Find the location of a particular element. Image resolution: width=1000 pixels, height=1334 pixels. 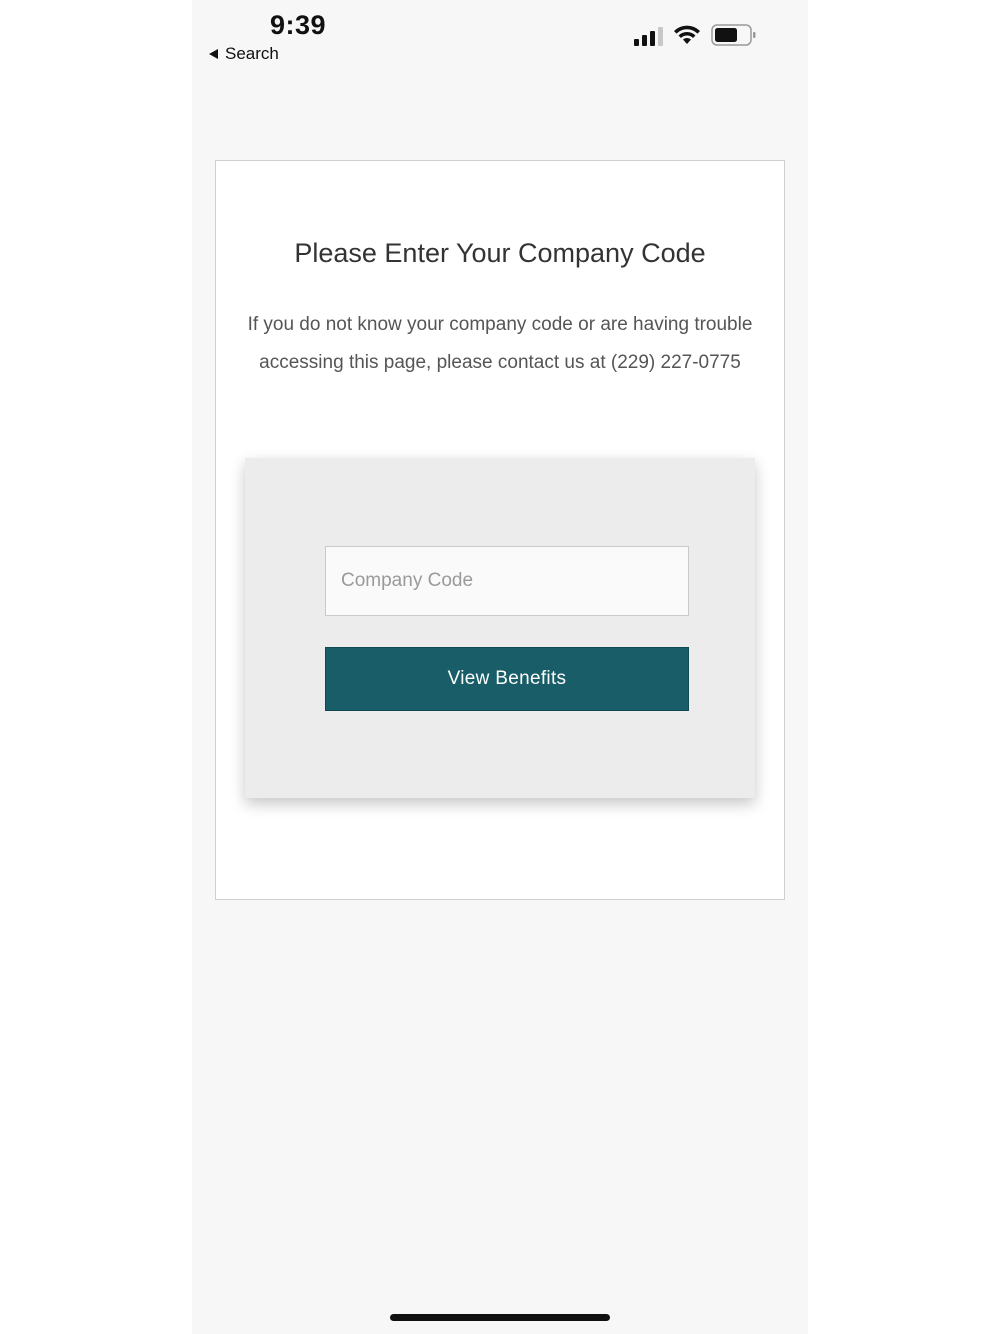

code-form-panel: View Benefits is located at coordinates (500, 628).